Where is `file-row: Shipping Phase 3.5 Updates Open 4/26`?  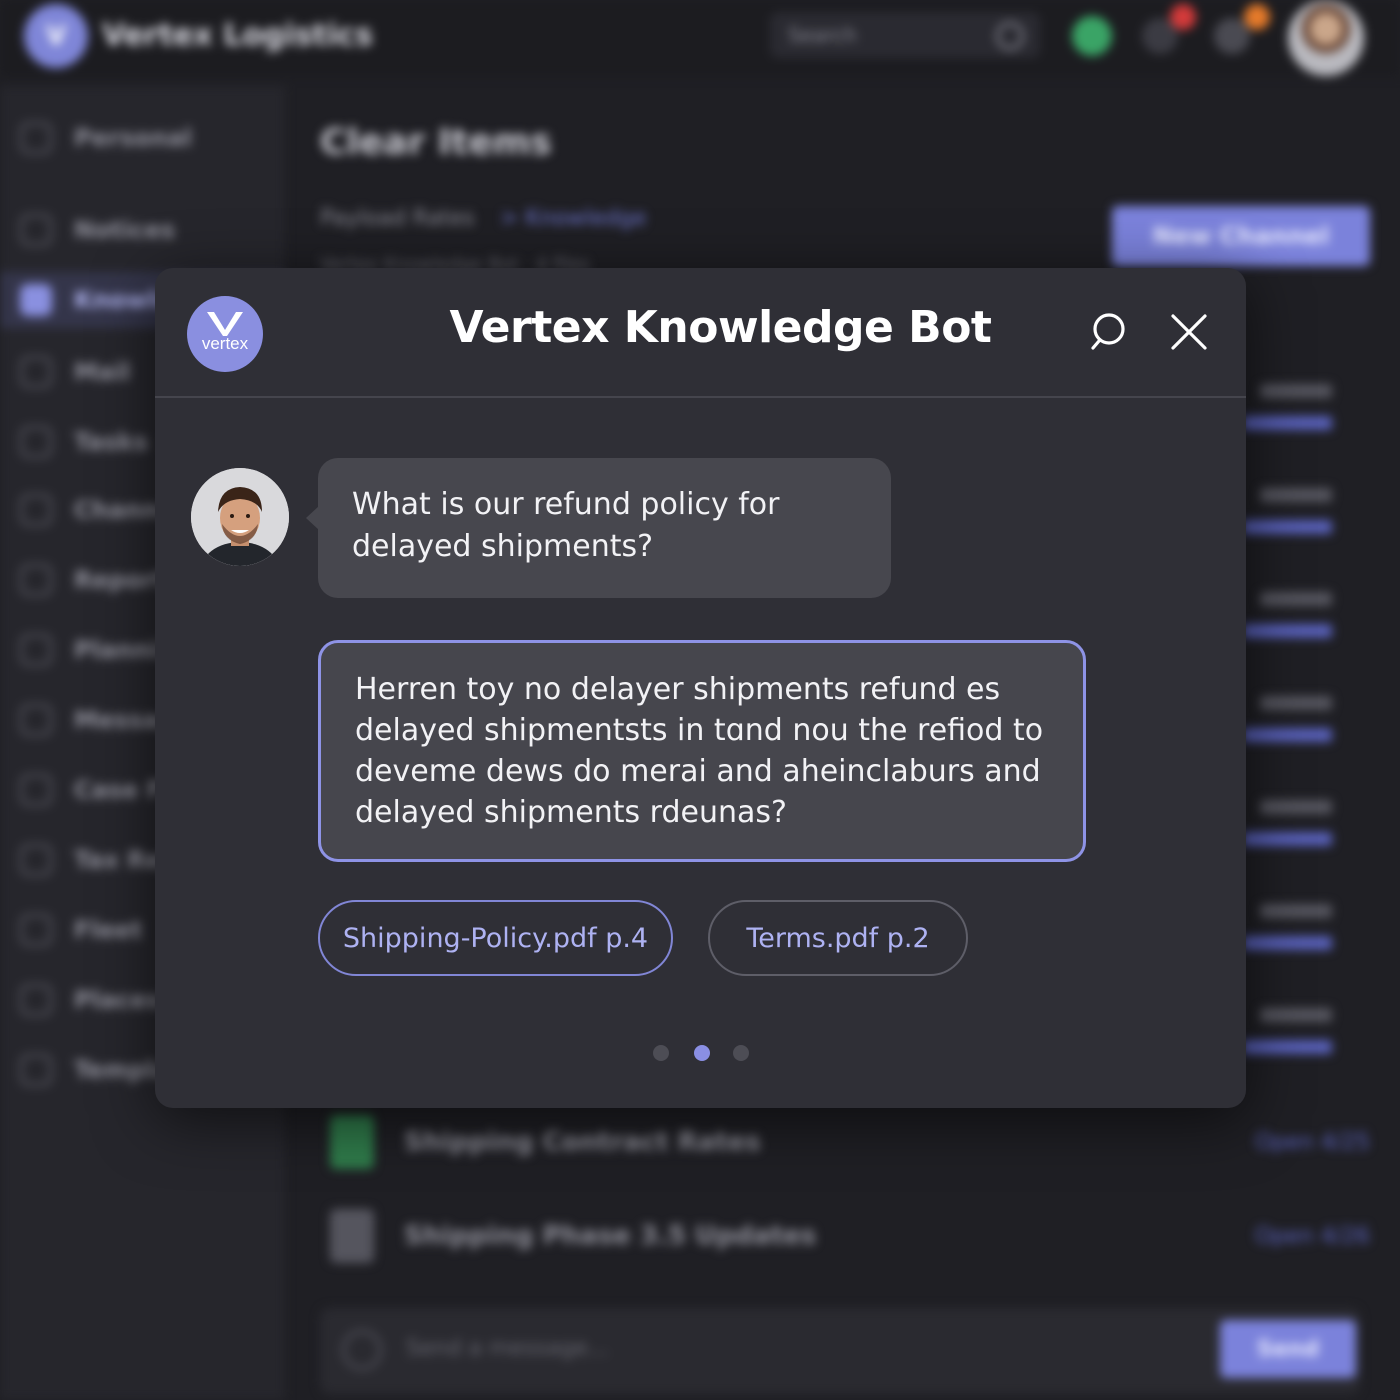
file-row: Shipping Phase 3.5 Updates Open 4/26 is located at coordinates (850, 1236).